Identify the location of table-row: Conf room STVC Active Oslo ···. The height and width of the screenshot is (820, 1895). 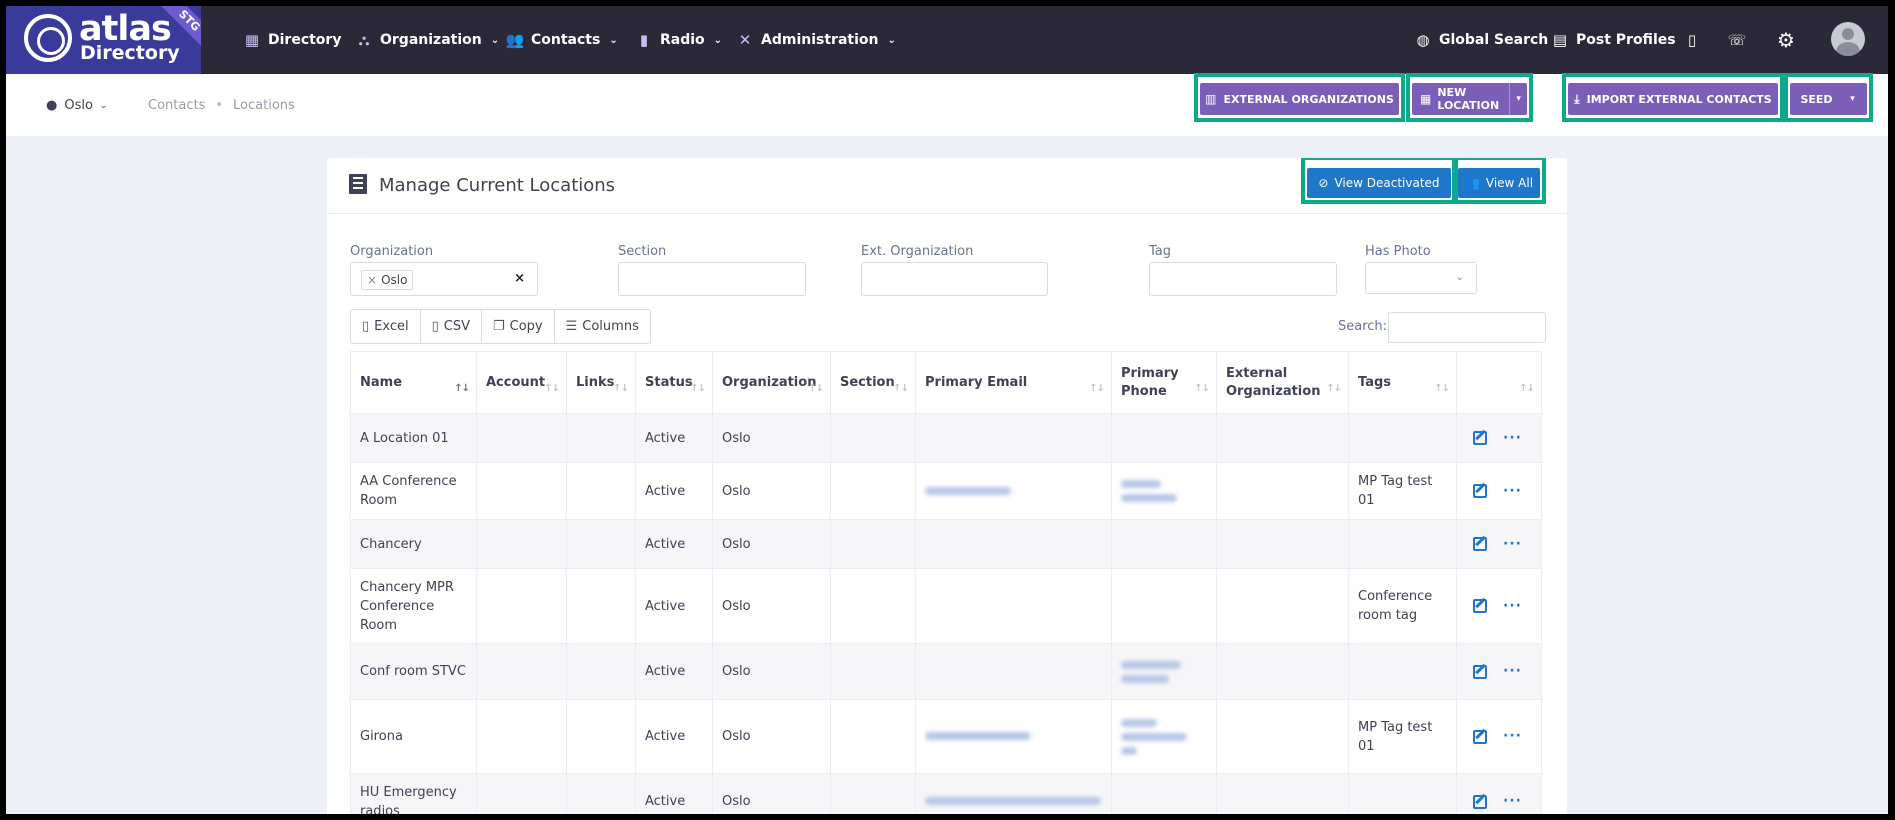
(946, 671).